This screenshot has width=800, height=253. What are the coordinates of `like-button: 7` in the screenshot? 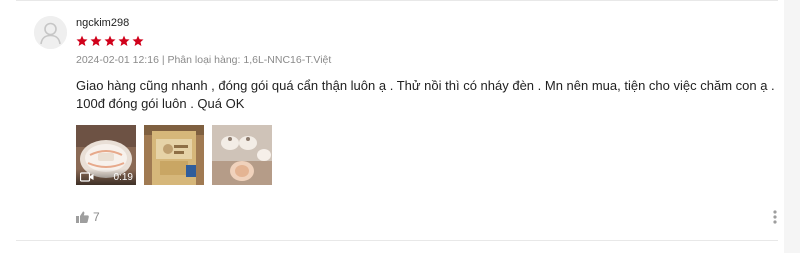 It's located at (88, 217).